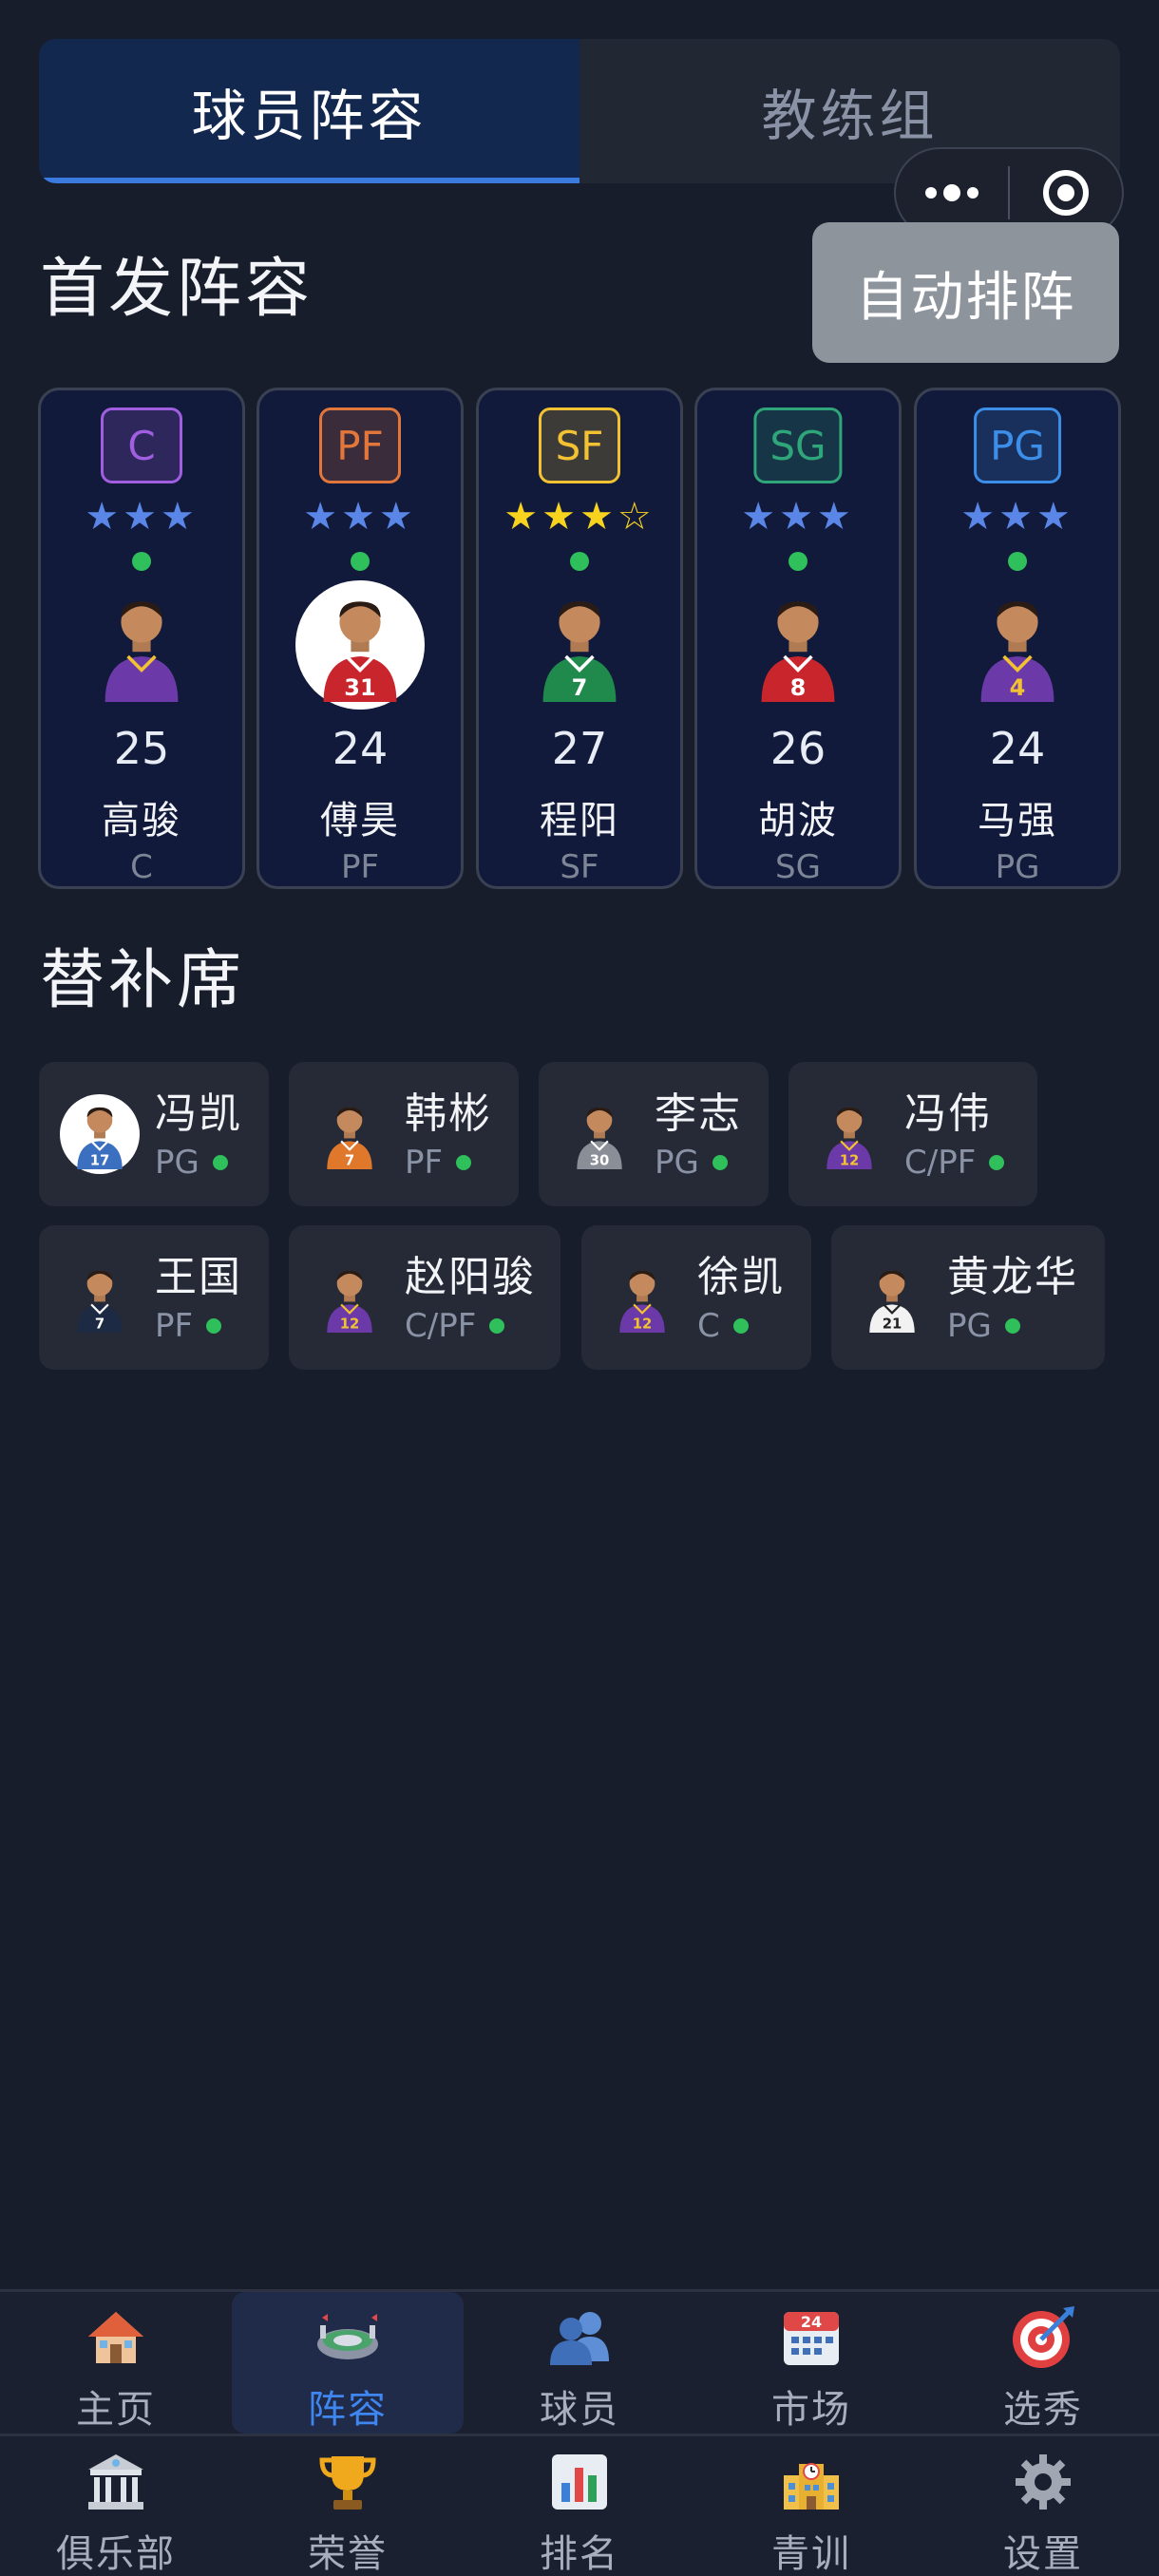 This screenshot has width=1159, height=2576. What do you see at coordinates (309, 111) in the screenshot?
I see `tab-players: 球员阵容` at bounding box center [309, 111].